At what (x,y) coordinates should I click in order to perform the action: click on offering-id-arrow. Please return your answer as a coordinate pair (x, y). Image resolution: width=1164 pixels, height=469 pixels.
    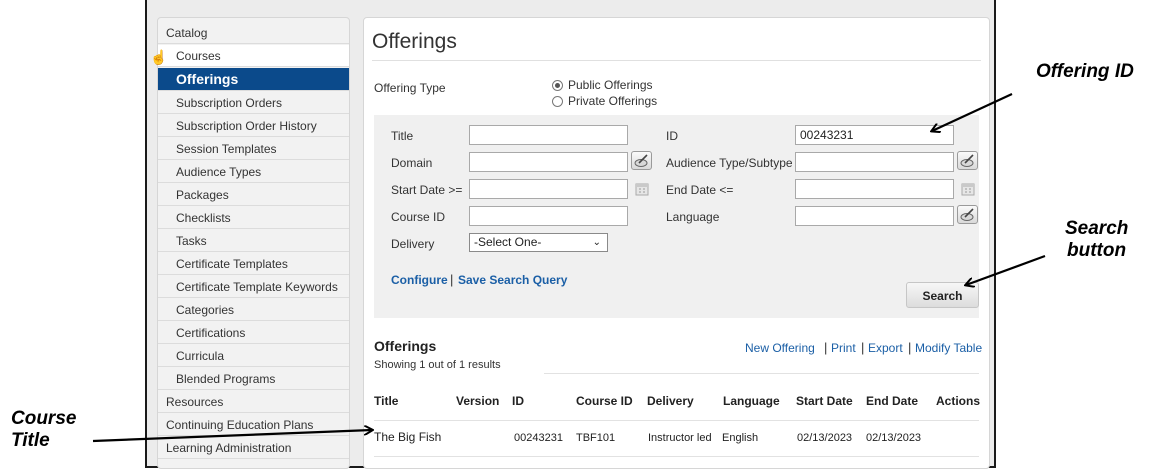
    Looking at the image, I should click on (972, 112).